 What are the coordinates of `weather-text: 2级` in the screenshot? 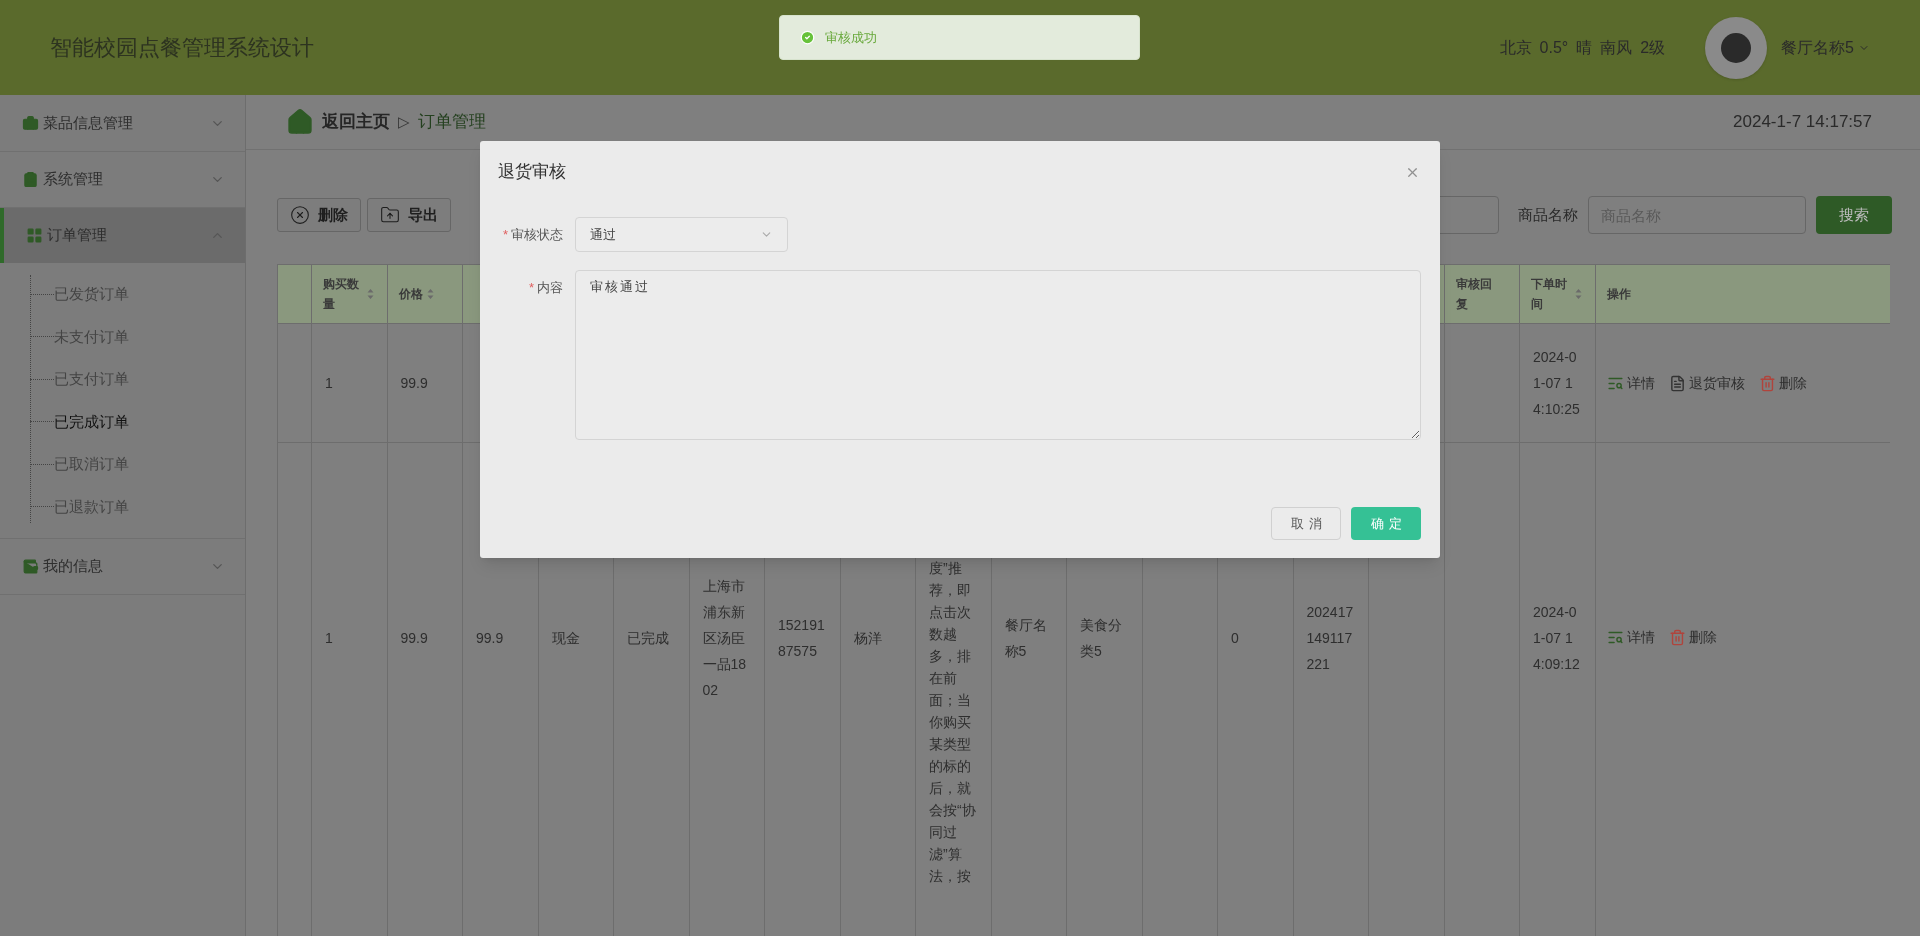 It's located at (1653, 47).